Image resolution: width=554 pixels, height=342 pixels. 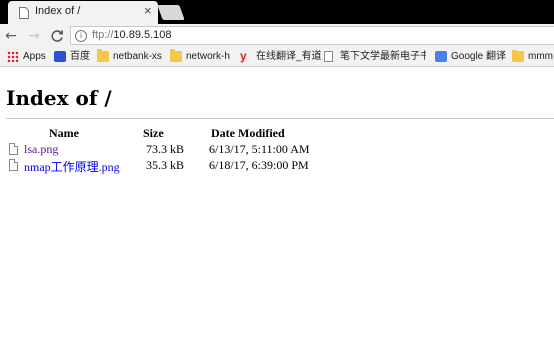 I want to click on forward-arrow-icon: →, so click(x=34, y=36).